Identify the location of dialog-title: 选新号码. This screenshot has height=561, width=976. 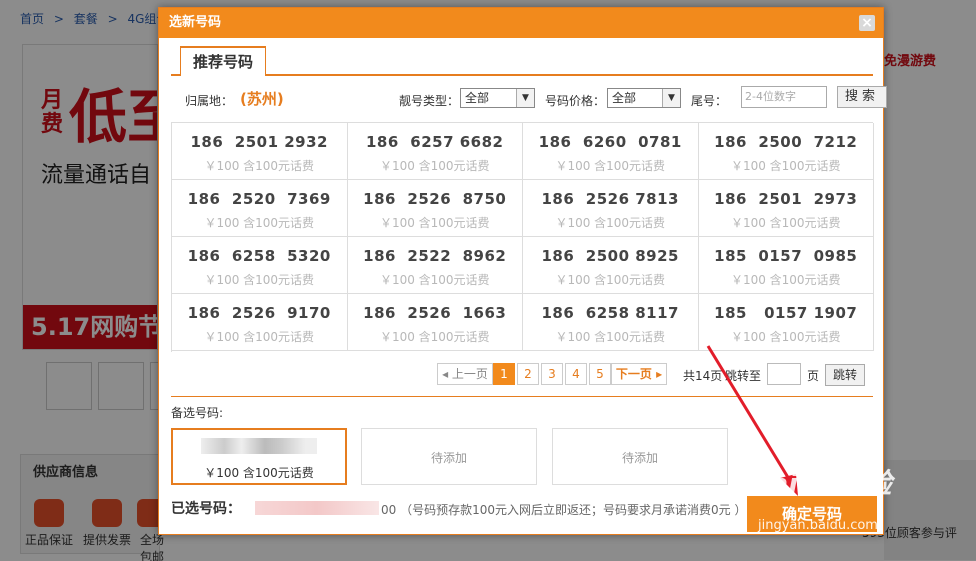
(195, 22).